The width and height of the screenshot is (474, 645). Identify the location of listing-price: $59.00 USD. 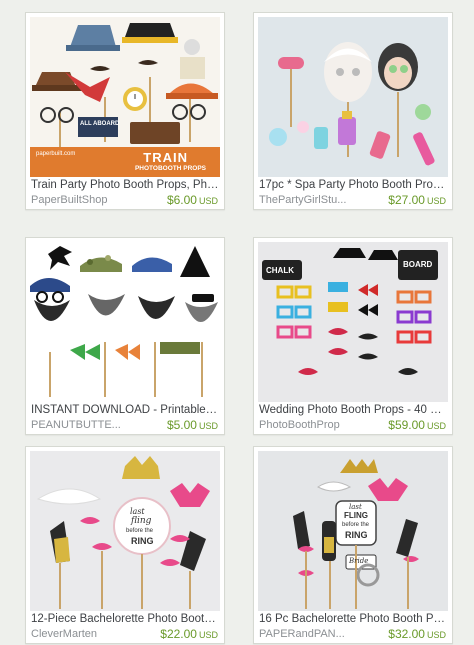
(417, 425).